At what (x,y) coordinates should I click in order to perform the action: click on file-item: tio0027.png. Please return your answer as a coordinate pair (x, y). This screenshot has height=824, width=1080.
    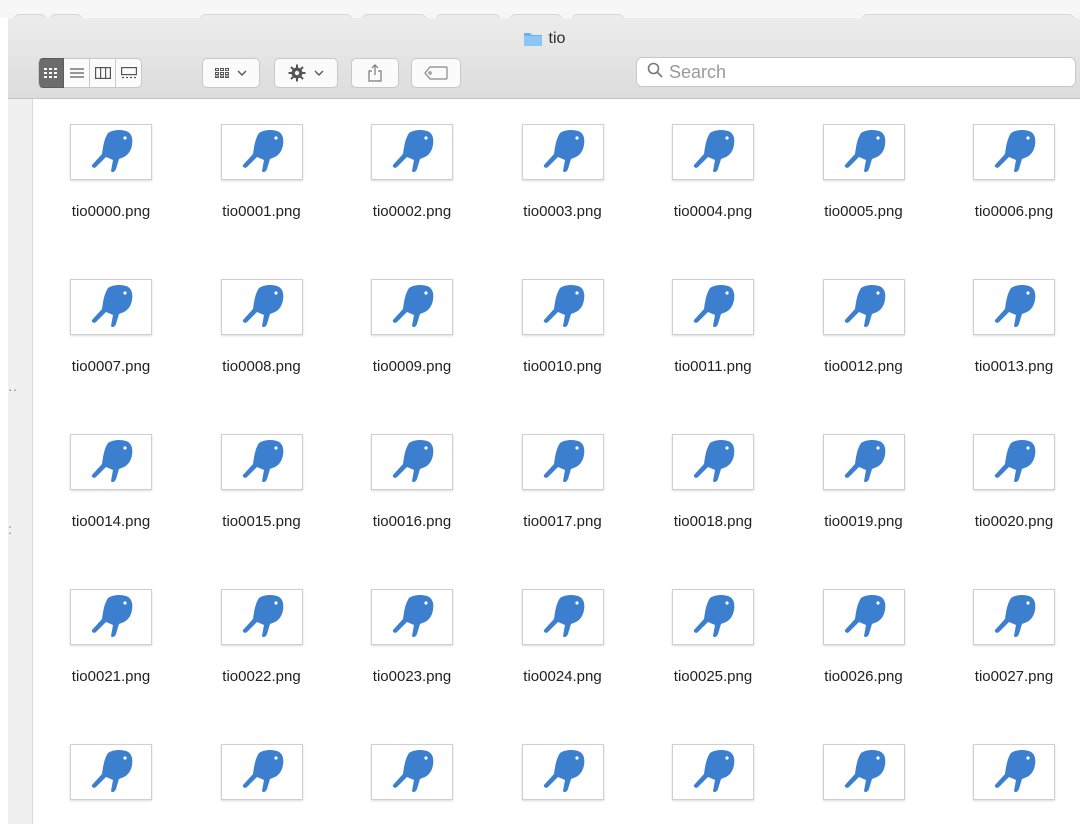
    Looking at the image, I should click on (1005, 634).